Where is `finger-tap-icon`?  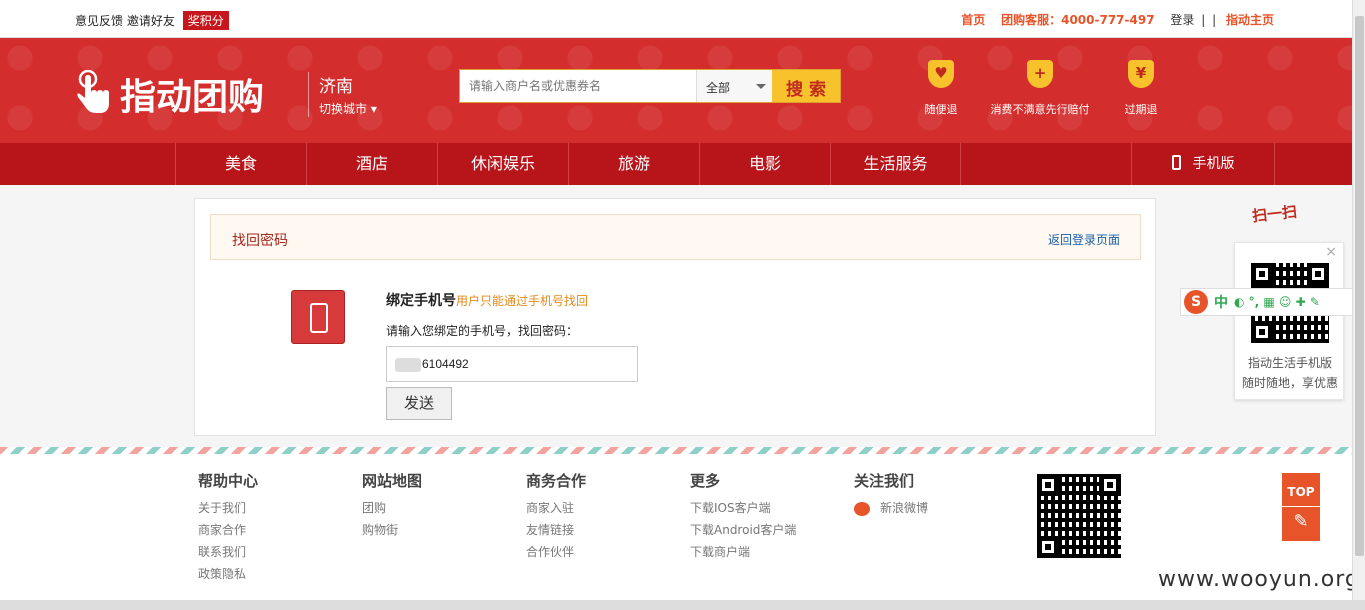
finger-tap-icon is located at coordinates (93, 91).